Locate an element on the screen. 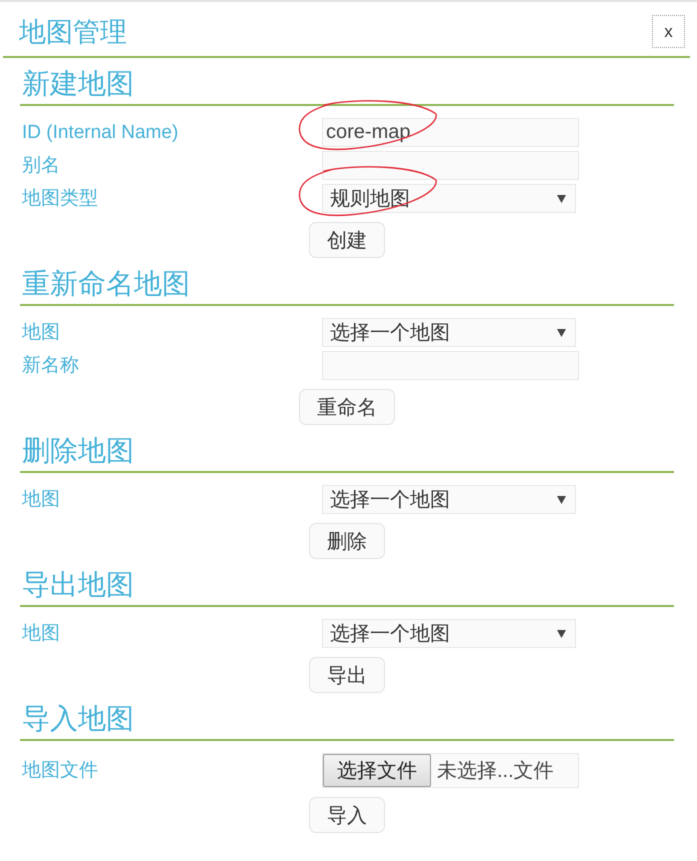 This screenshot has height=861, width=697. dialog-title: 地图管理 is located at coordinates (73, 32).